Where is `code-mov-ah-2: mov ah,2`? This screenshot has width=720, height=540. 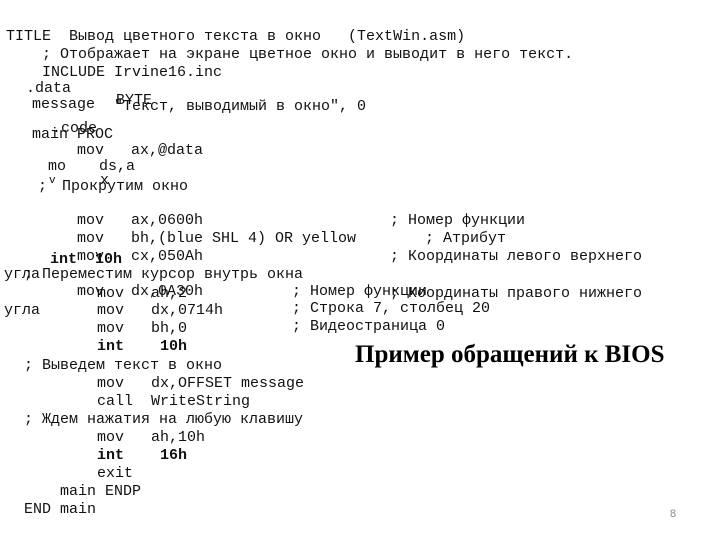 code-mov-ah-2: mov ah,2 is located at coordinates (142, 293).